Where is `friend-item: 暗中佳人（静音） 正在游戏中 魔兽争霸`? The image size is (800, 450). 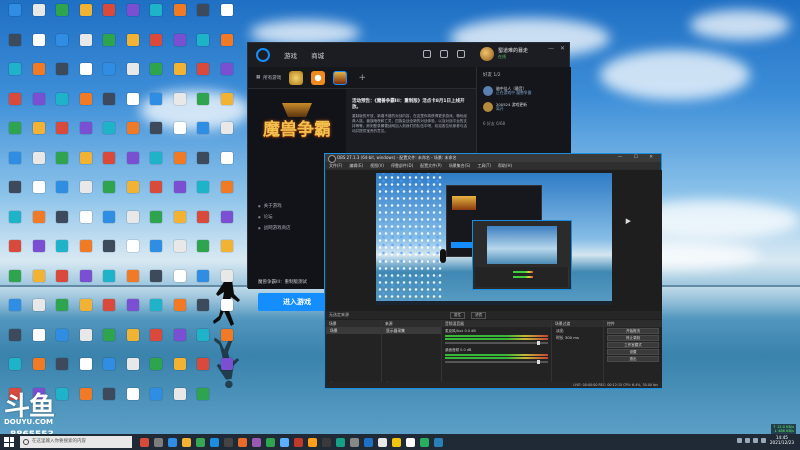
friend-item: 暗中佳人（静音） 正在游戏中 魔兽争霸 is located at coordinates (524, 91).